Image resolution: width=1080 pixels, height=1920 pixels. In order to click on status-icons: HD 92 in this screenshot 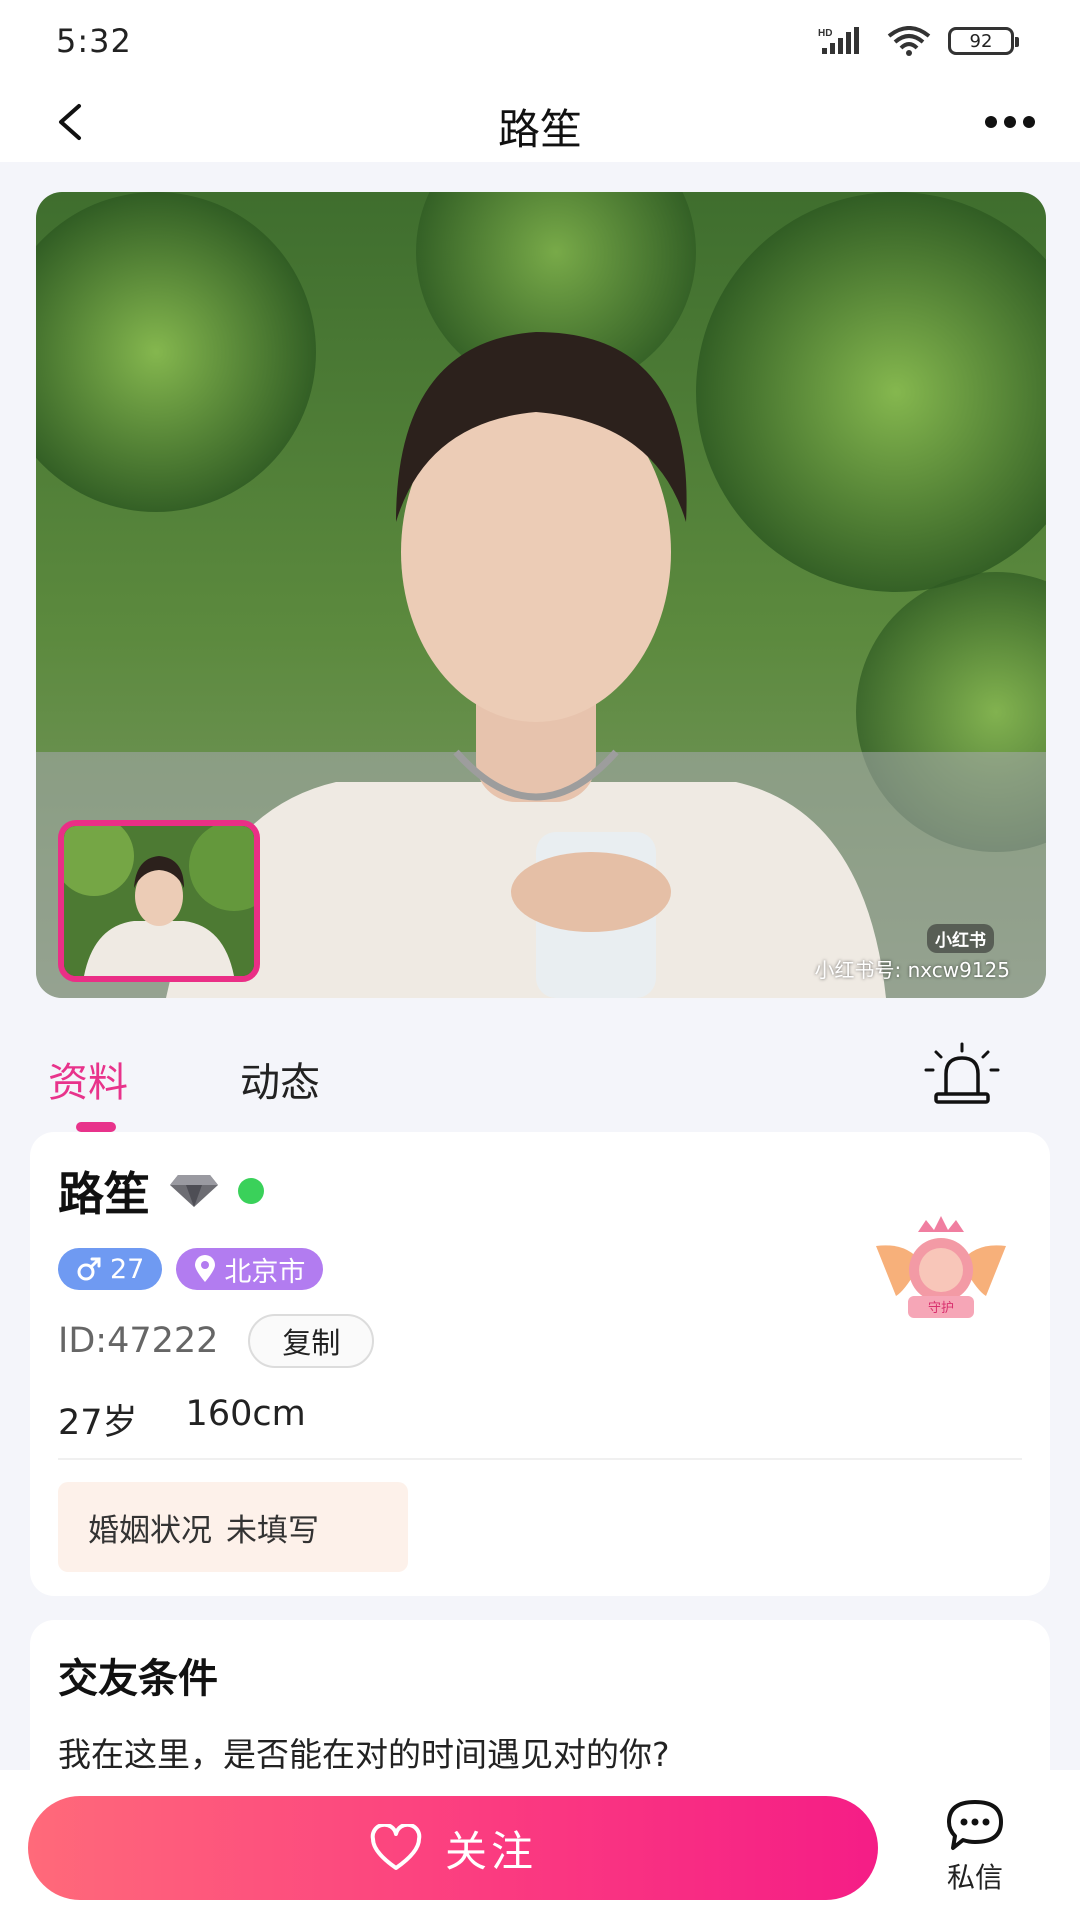, I will do `click(918, 41)`.